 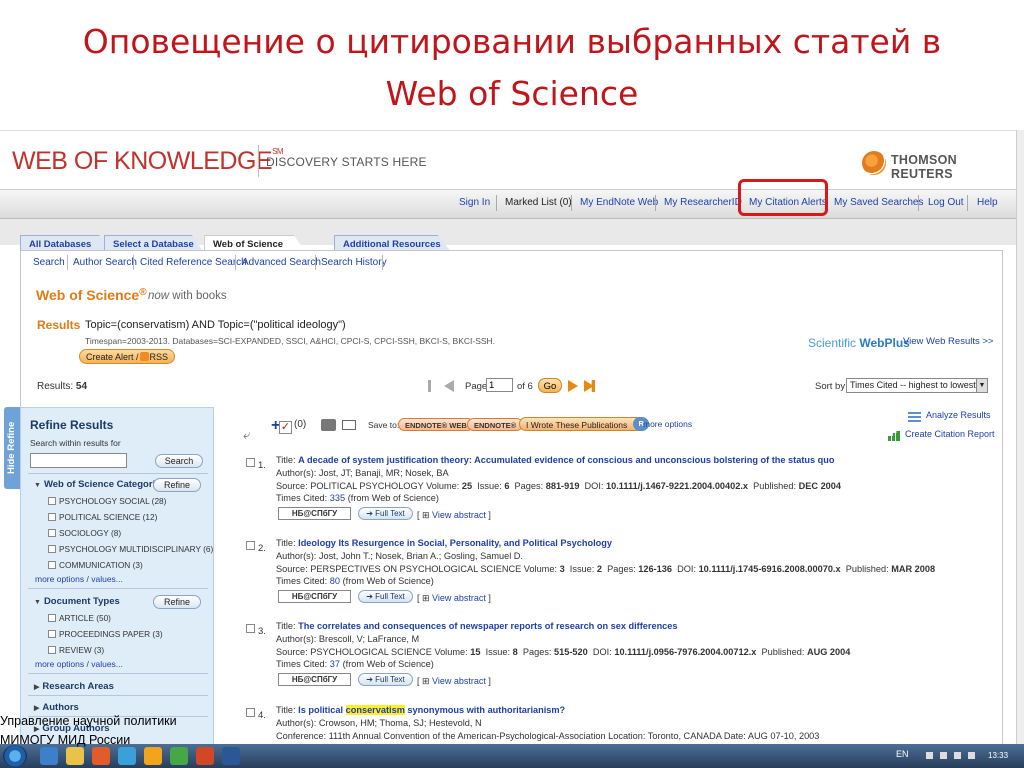 What do you see at coordinates (77, 601) in the screenshot?
I see `document-types-toggle: Document Types` at bounding box center [77, 601].